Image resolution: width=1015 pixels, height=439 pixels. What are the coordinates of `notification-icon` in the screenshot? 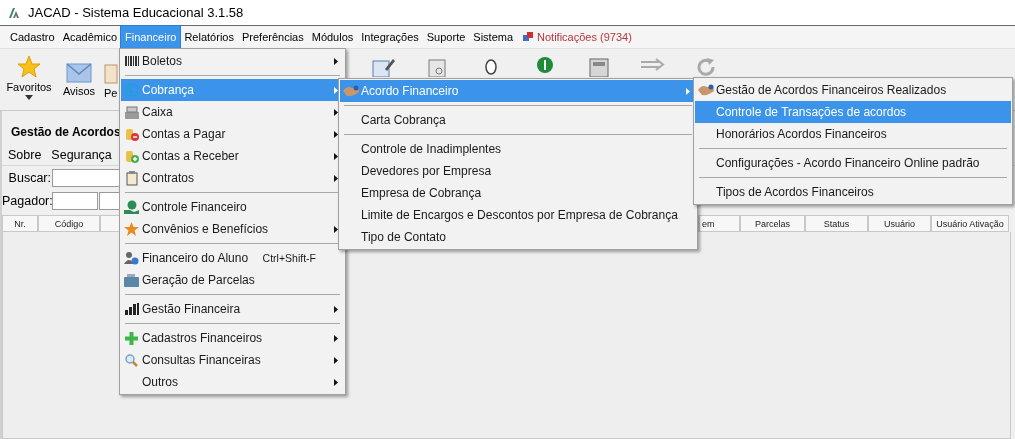 It's located at (528, 37).